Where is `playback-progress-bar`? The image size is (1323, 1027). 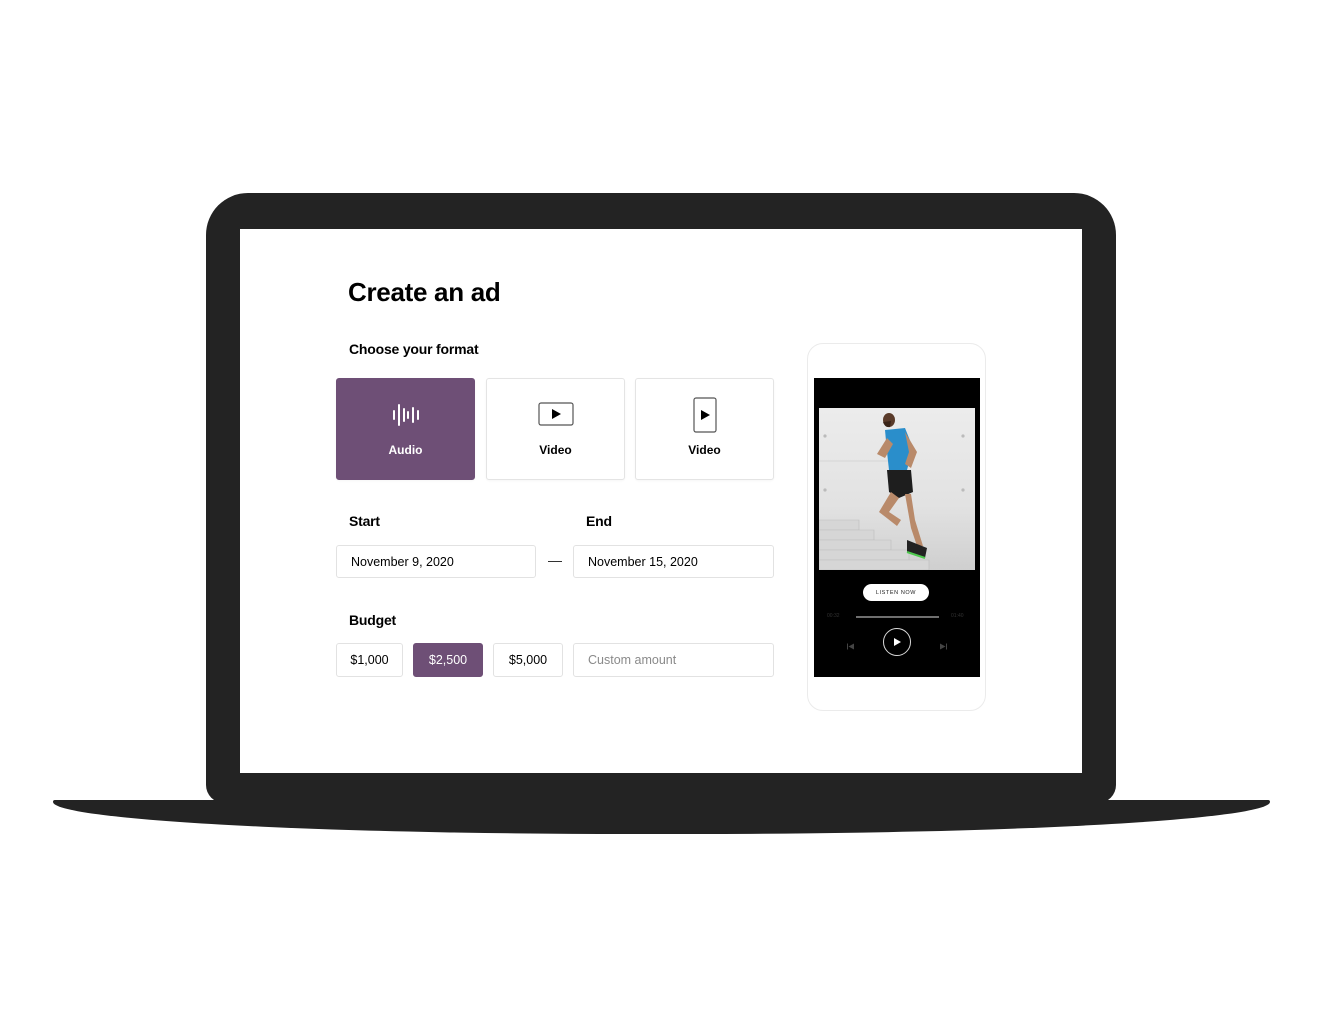 playback-progress-bar is located at coordinates (897, 617).